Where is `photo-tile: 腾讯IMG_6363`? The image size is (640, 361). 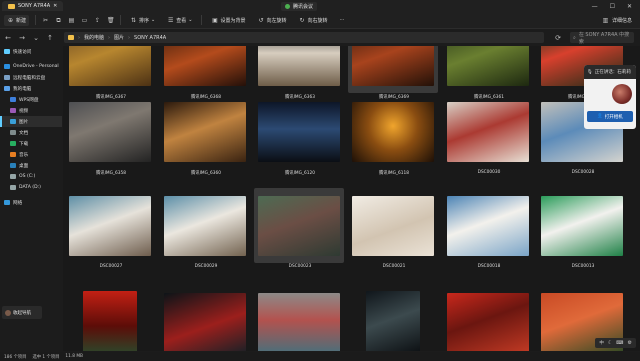
photo-tile: 腾讯IMG_6363 is located at coordinates (300, 73).